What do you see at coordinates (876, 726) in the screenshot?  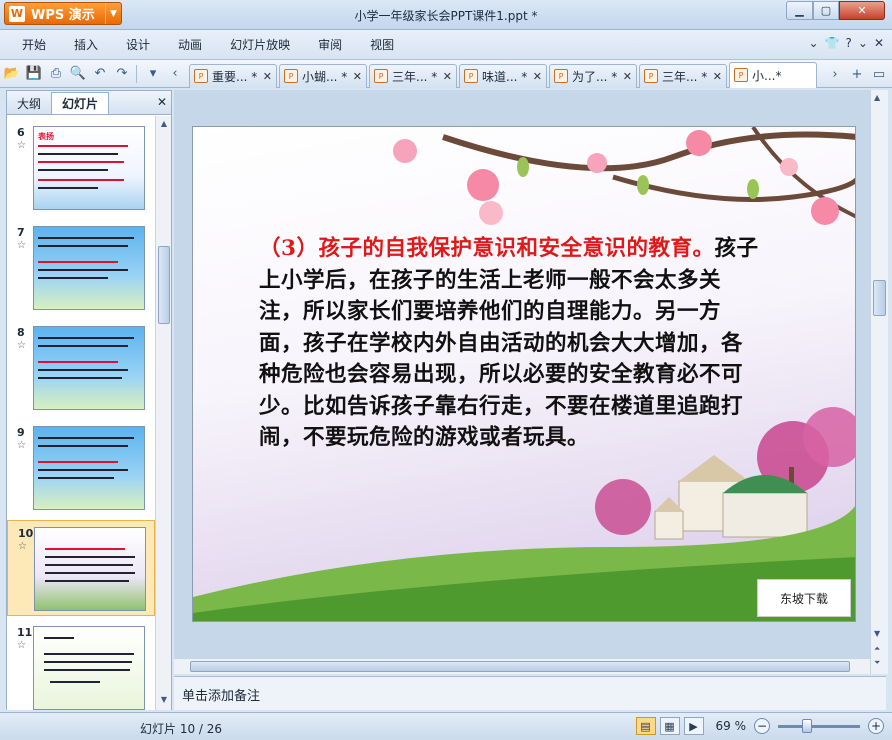 I see `zoom-in-icon: +` at bounding box center [876, 726].